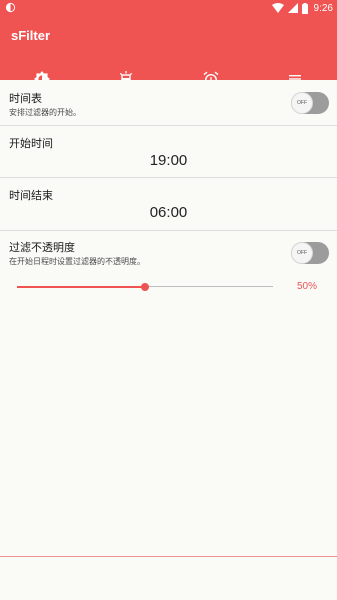  Describe the element at coordinates (168, 56) in the screenshot. I see `app-bar: sFilter` at that location.